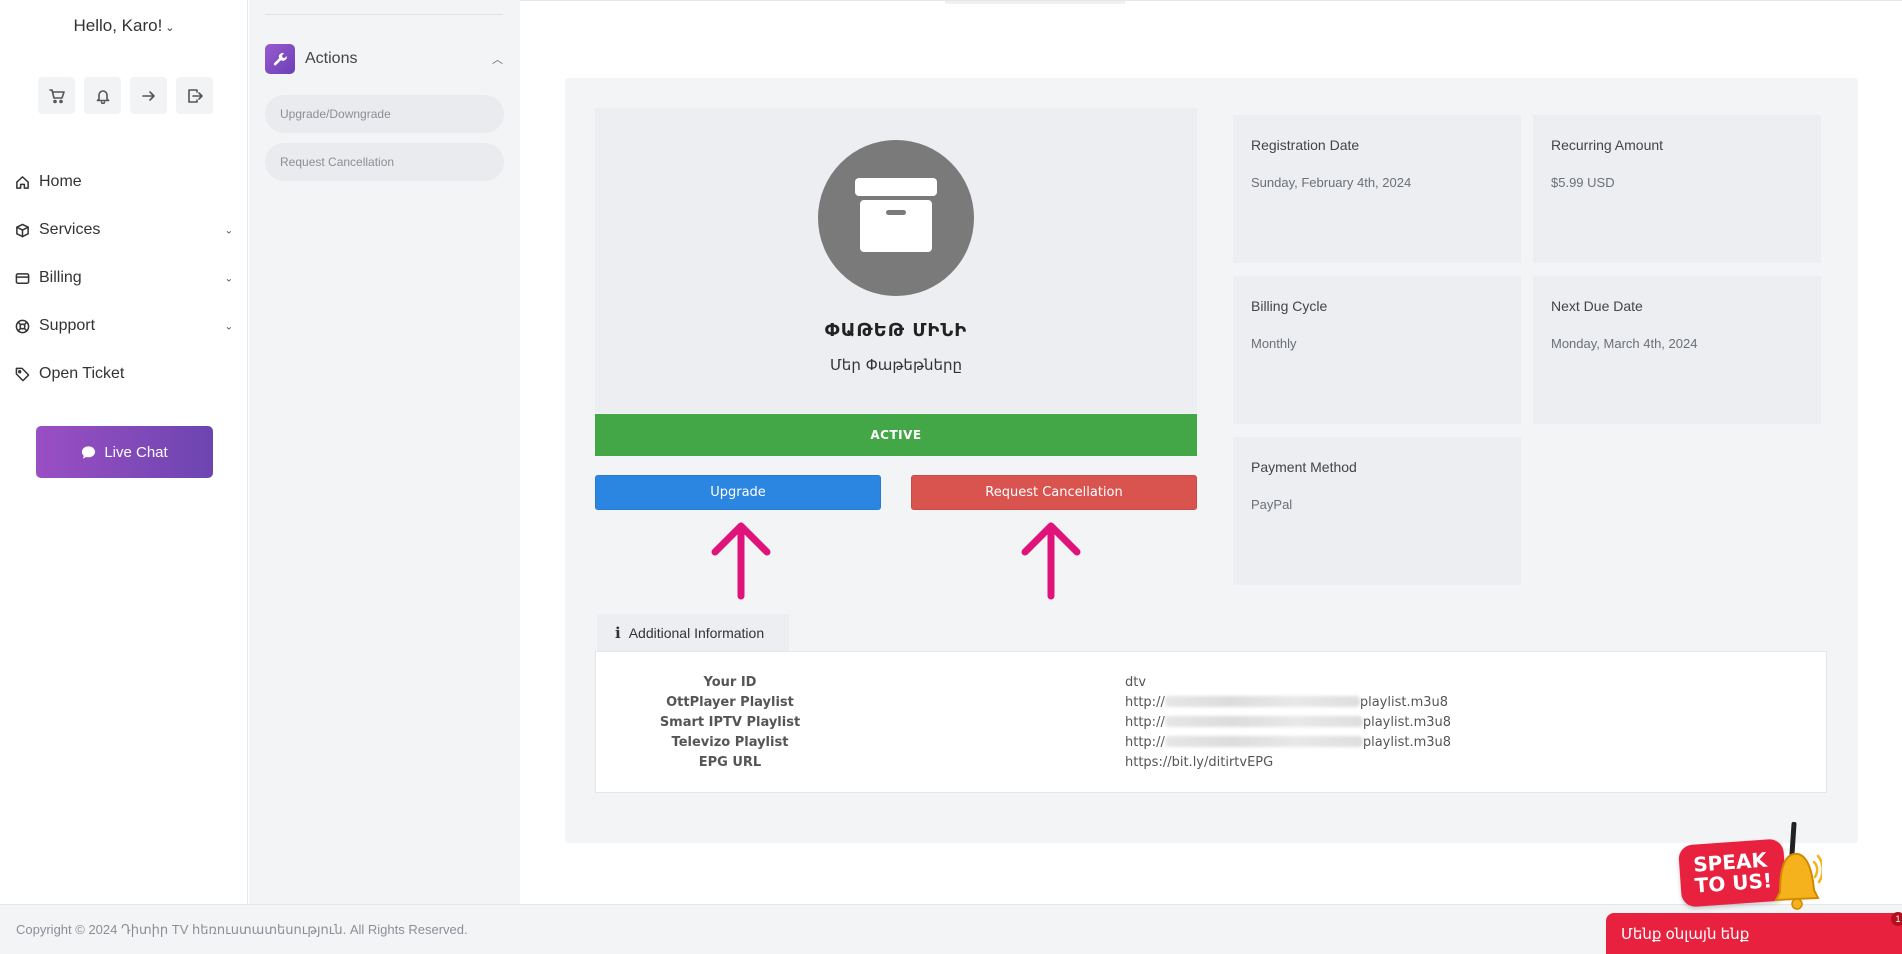 This screenshot has height=954, width=1902. I want to click on logout-icon, so click(195, 95).